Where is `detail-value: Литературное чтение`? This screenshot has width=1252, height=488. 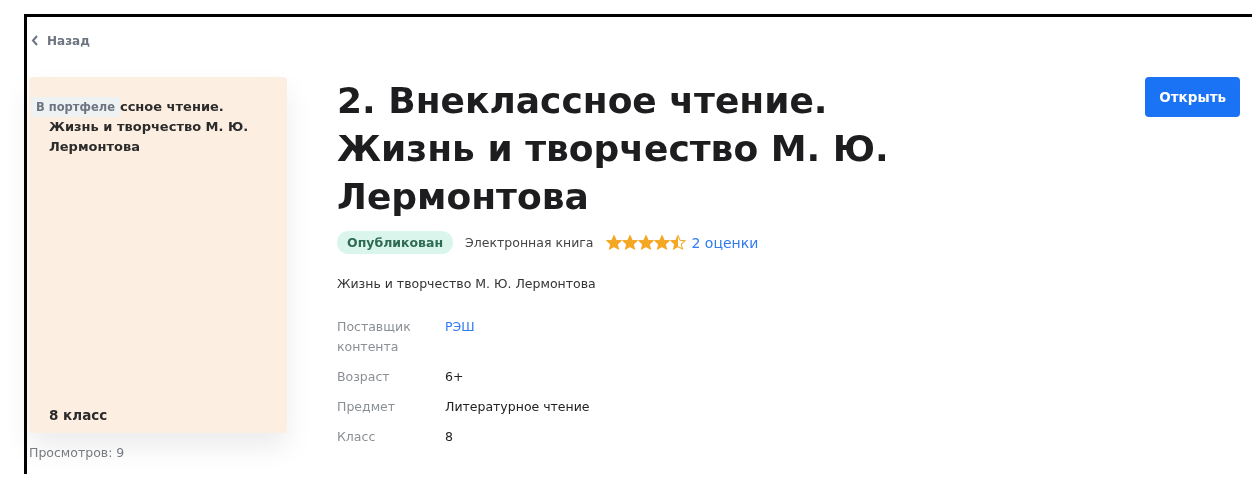 detail-value: Литературное чтение is located at coordinates (518, 407).